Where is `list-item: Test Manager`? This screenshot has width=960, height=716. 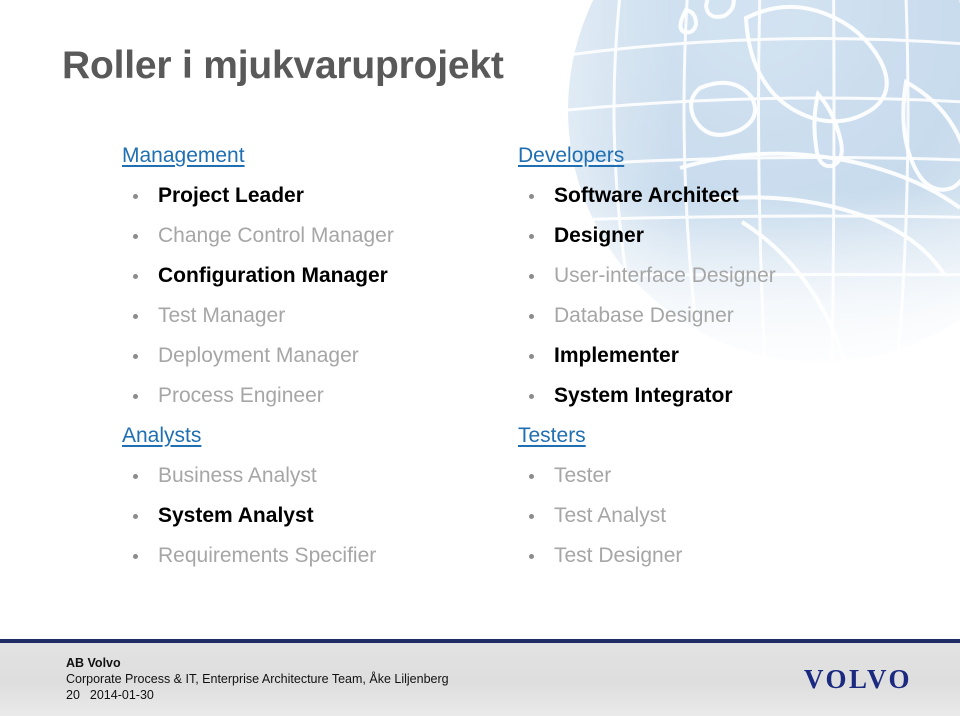 list-item: Test Manager is located at coordinates (322, 316).